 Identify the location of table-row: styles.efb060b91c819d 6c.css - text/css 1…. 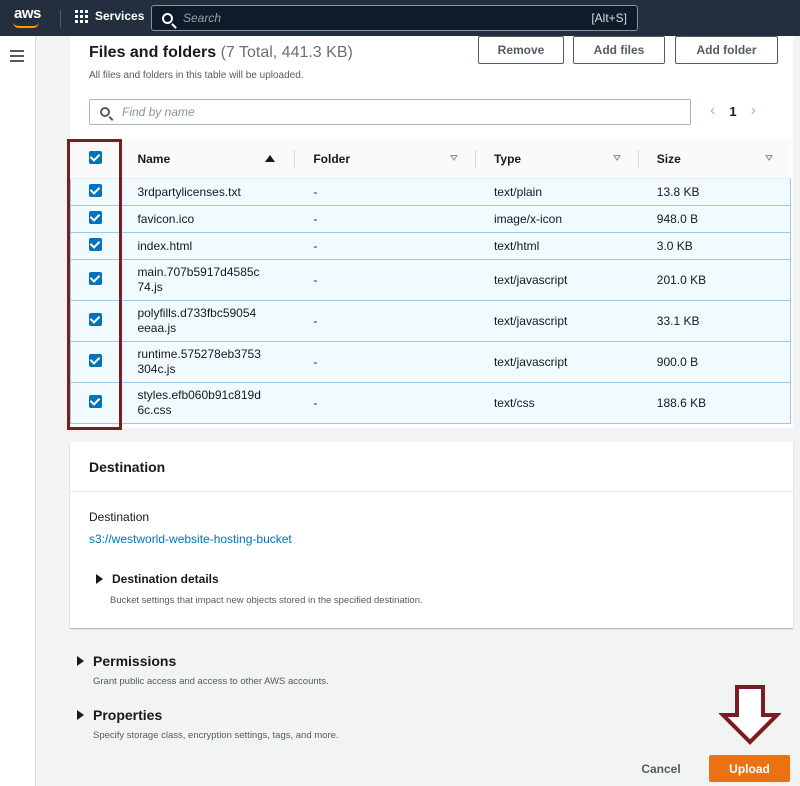
(430, 402).